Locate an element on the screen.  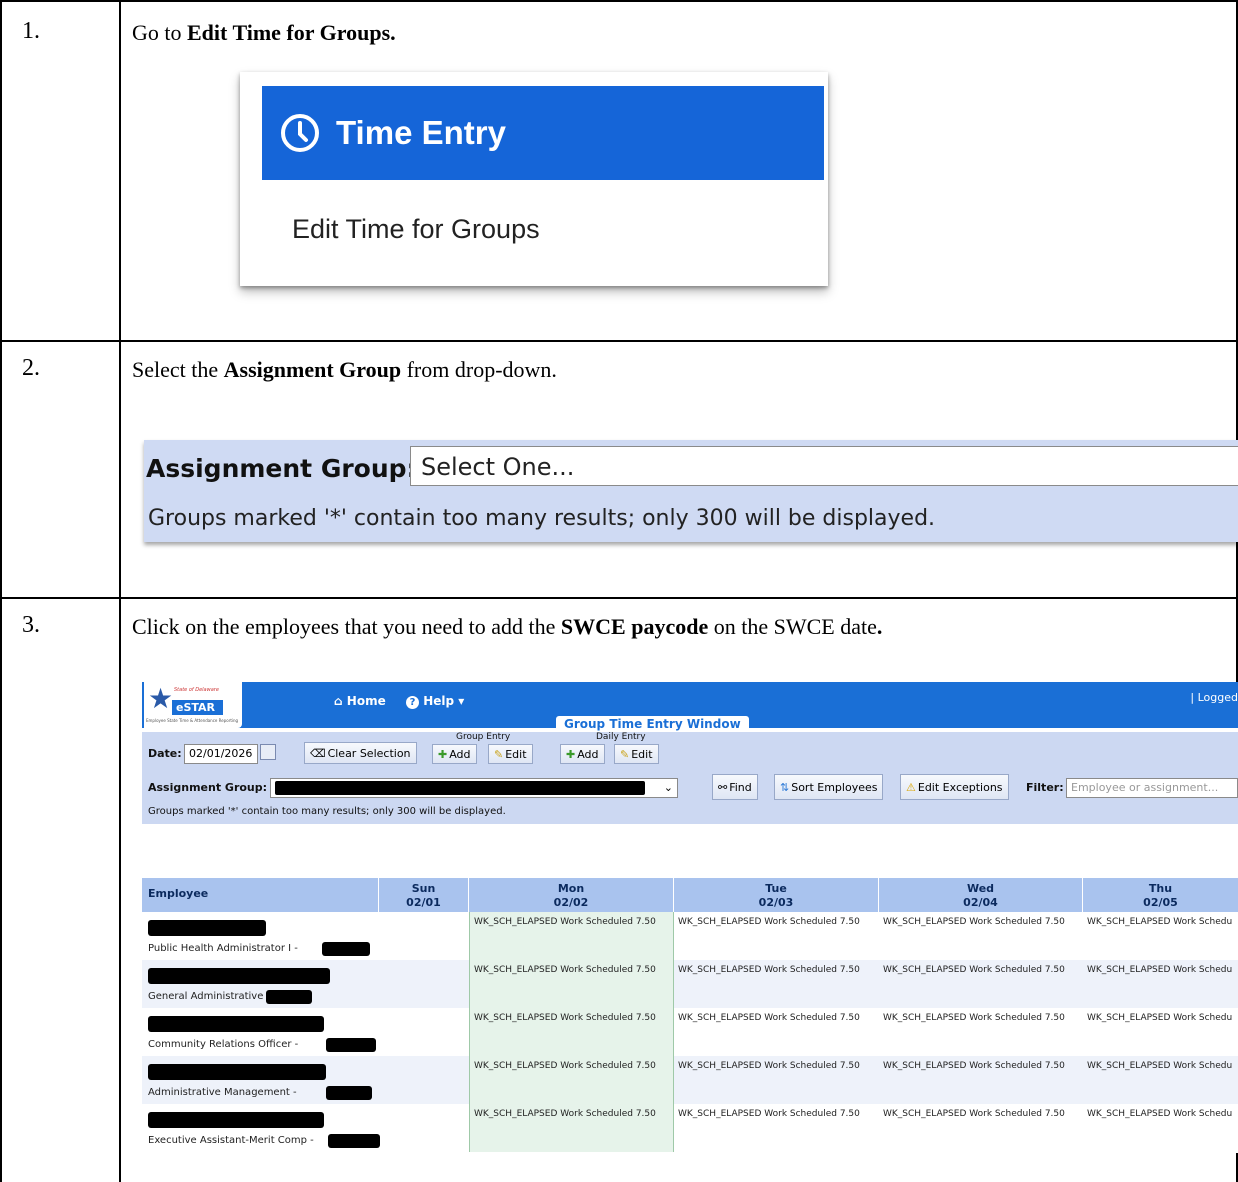
employee-title: Executive Assistant-Merit Comp - is located at coordinates (231, 1140).